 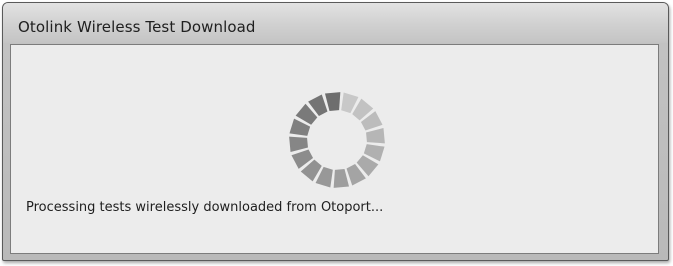 I want to click on window-title: Otolink Wireless Test Download, so click(x=137, y=27).